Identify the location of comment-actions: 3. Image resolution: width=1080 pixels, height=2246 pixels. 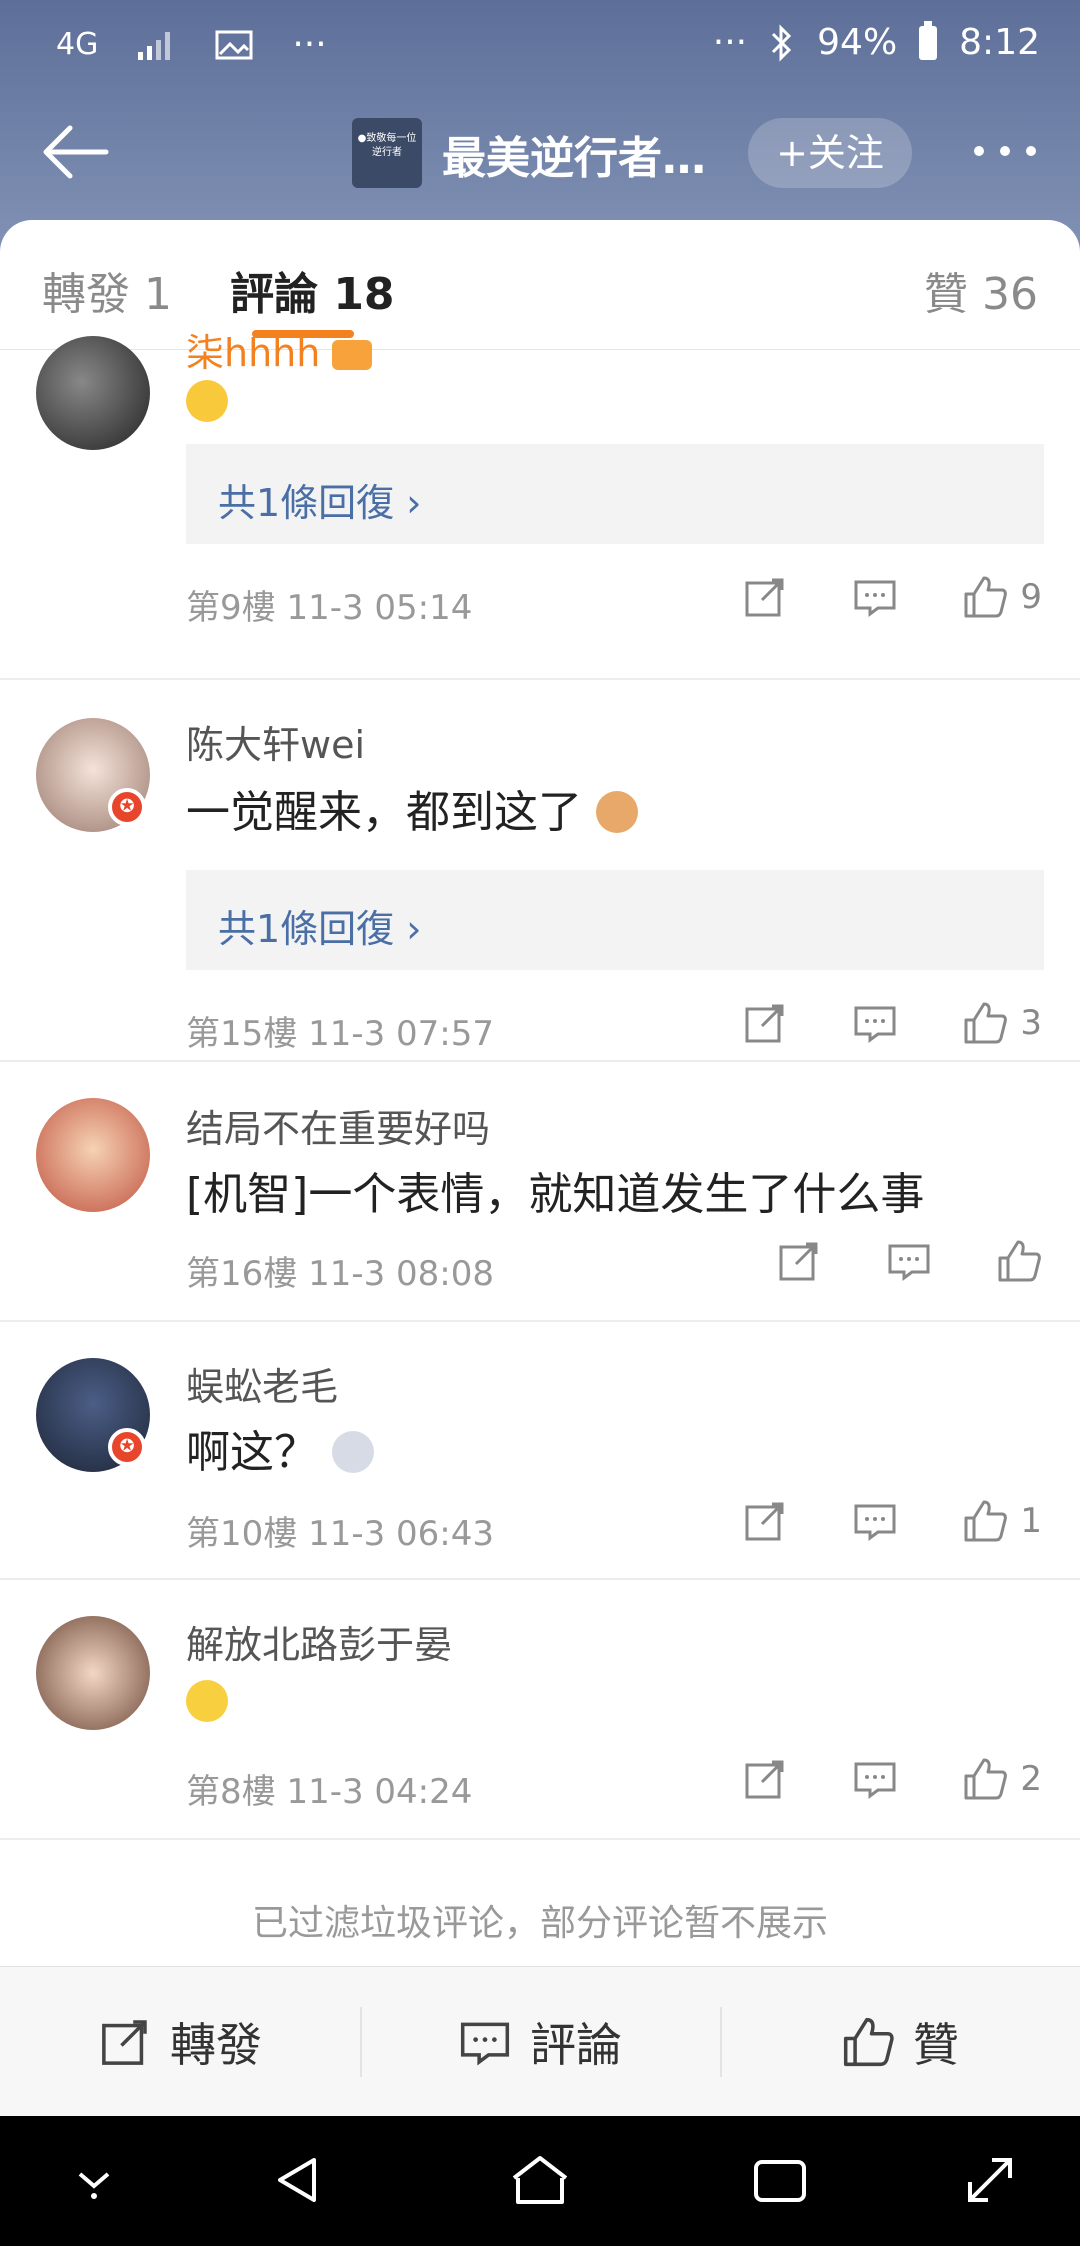
(892, 1023).